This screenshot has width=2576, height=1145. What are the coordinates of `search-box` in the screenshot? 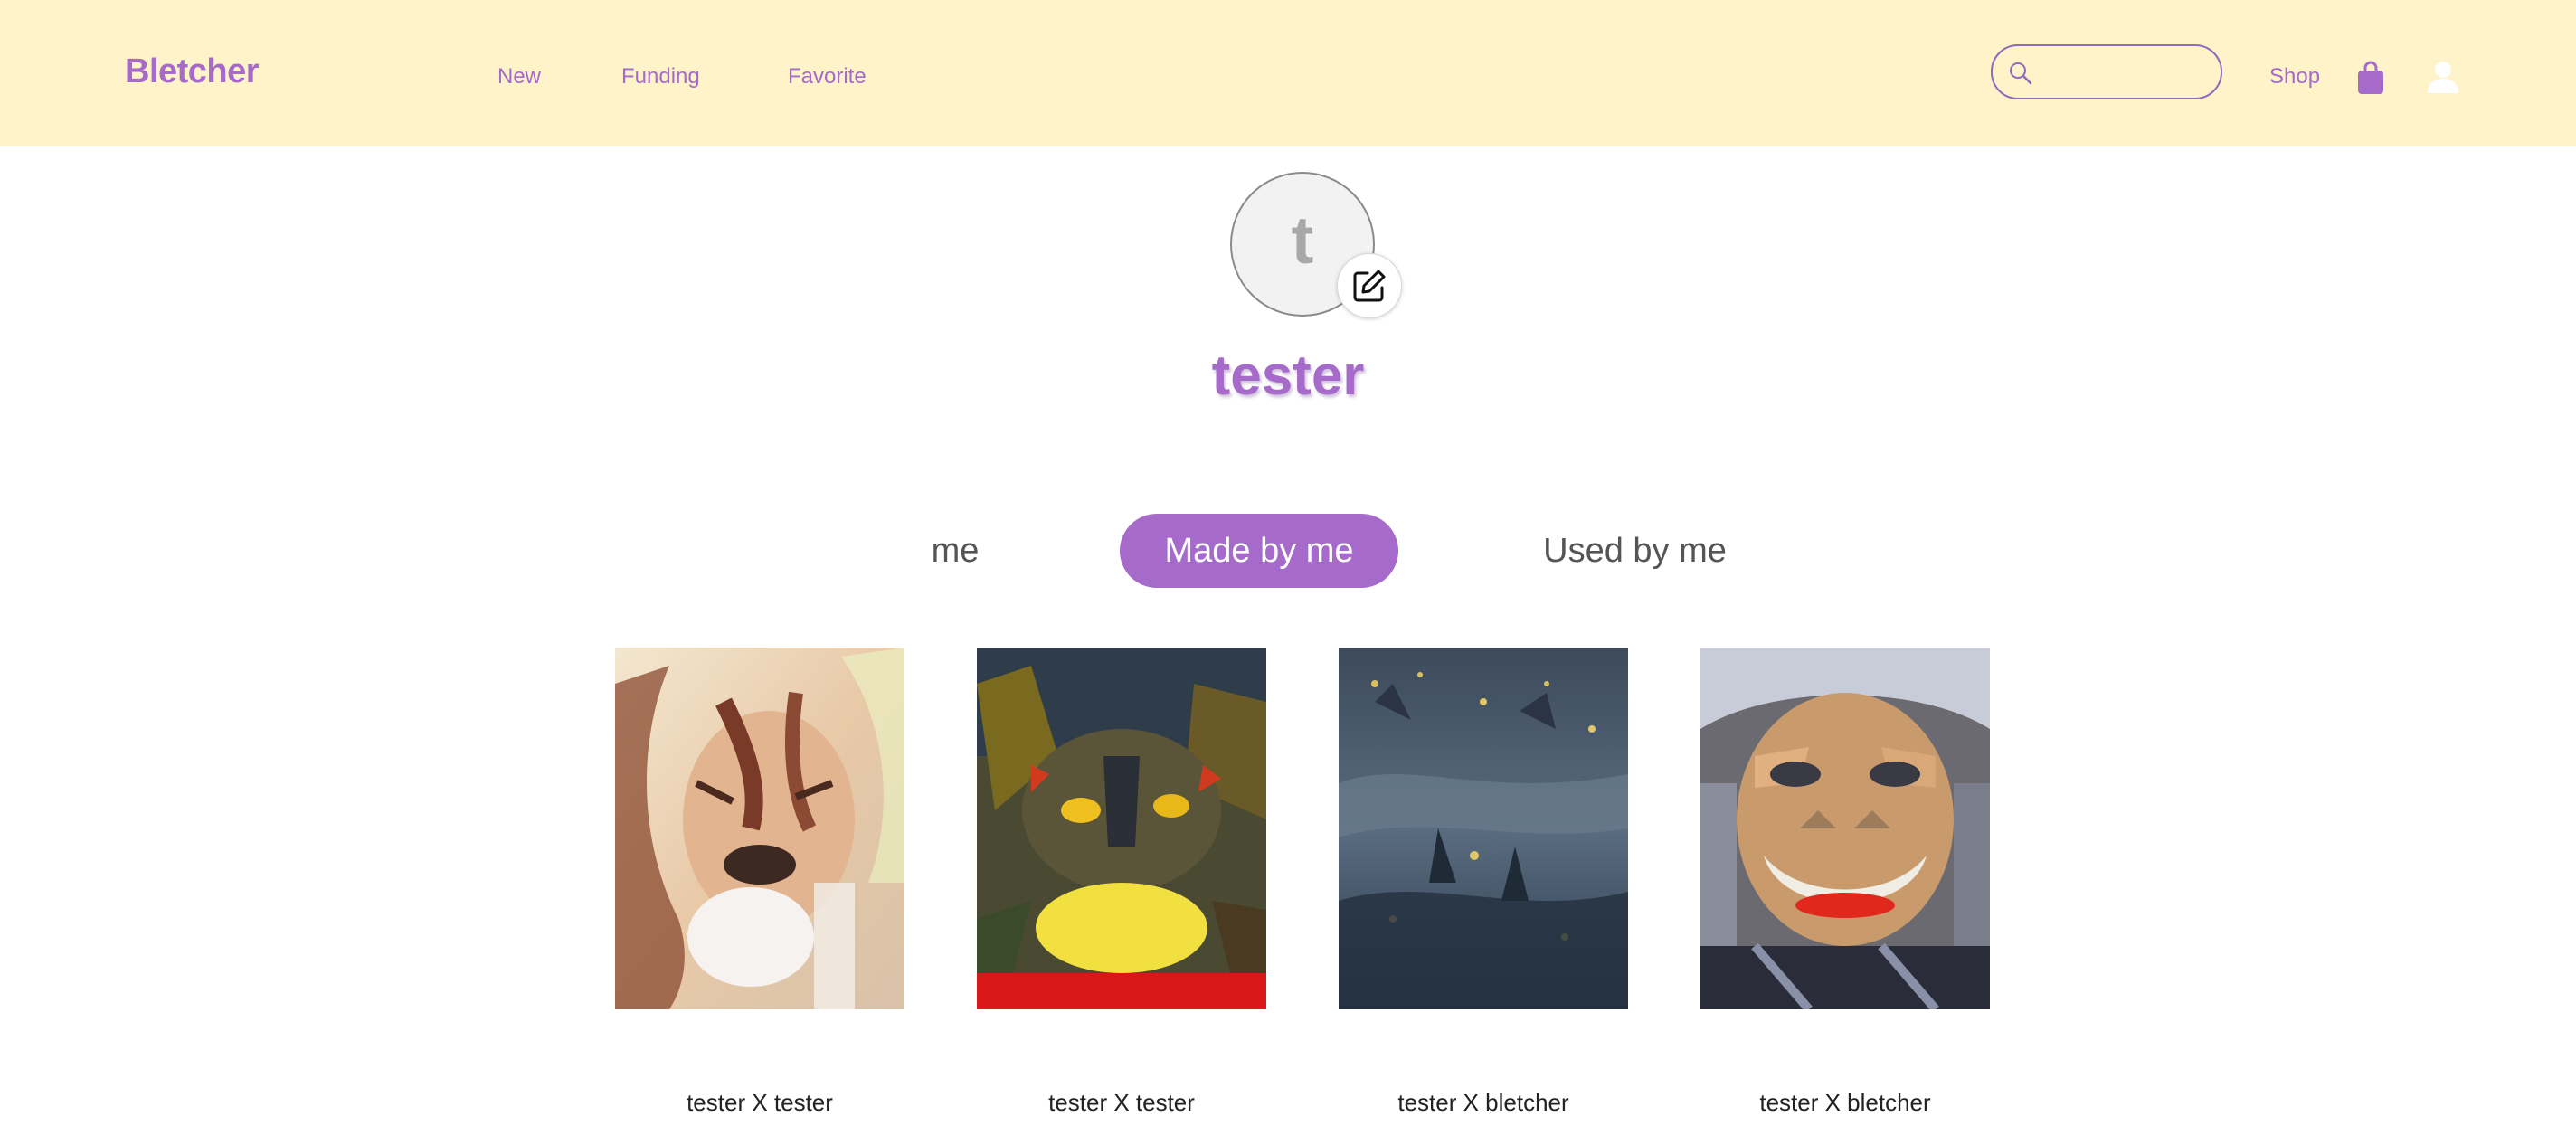 It's located at (2106, 71).